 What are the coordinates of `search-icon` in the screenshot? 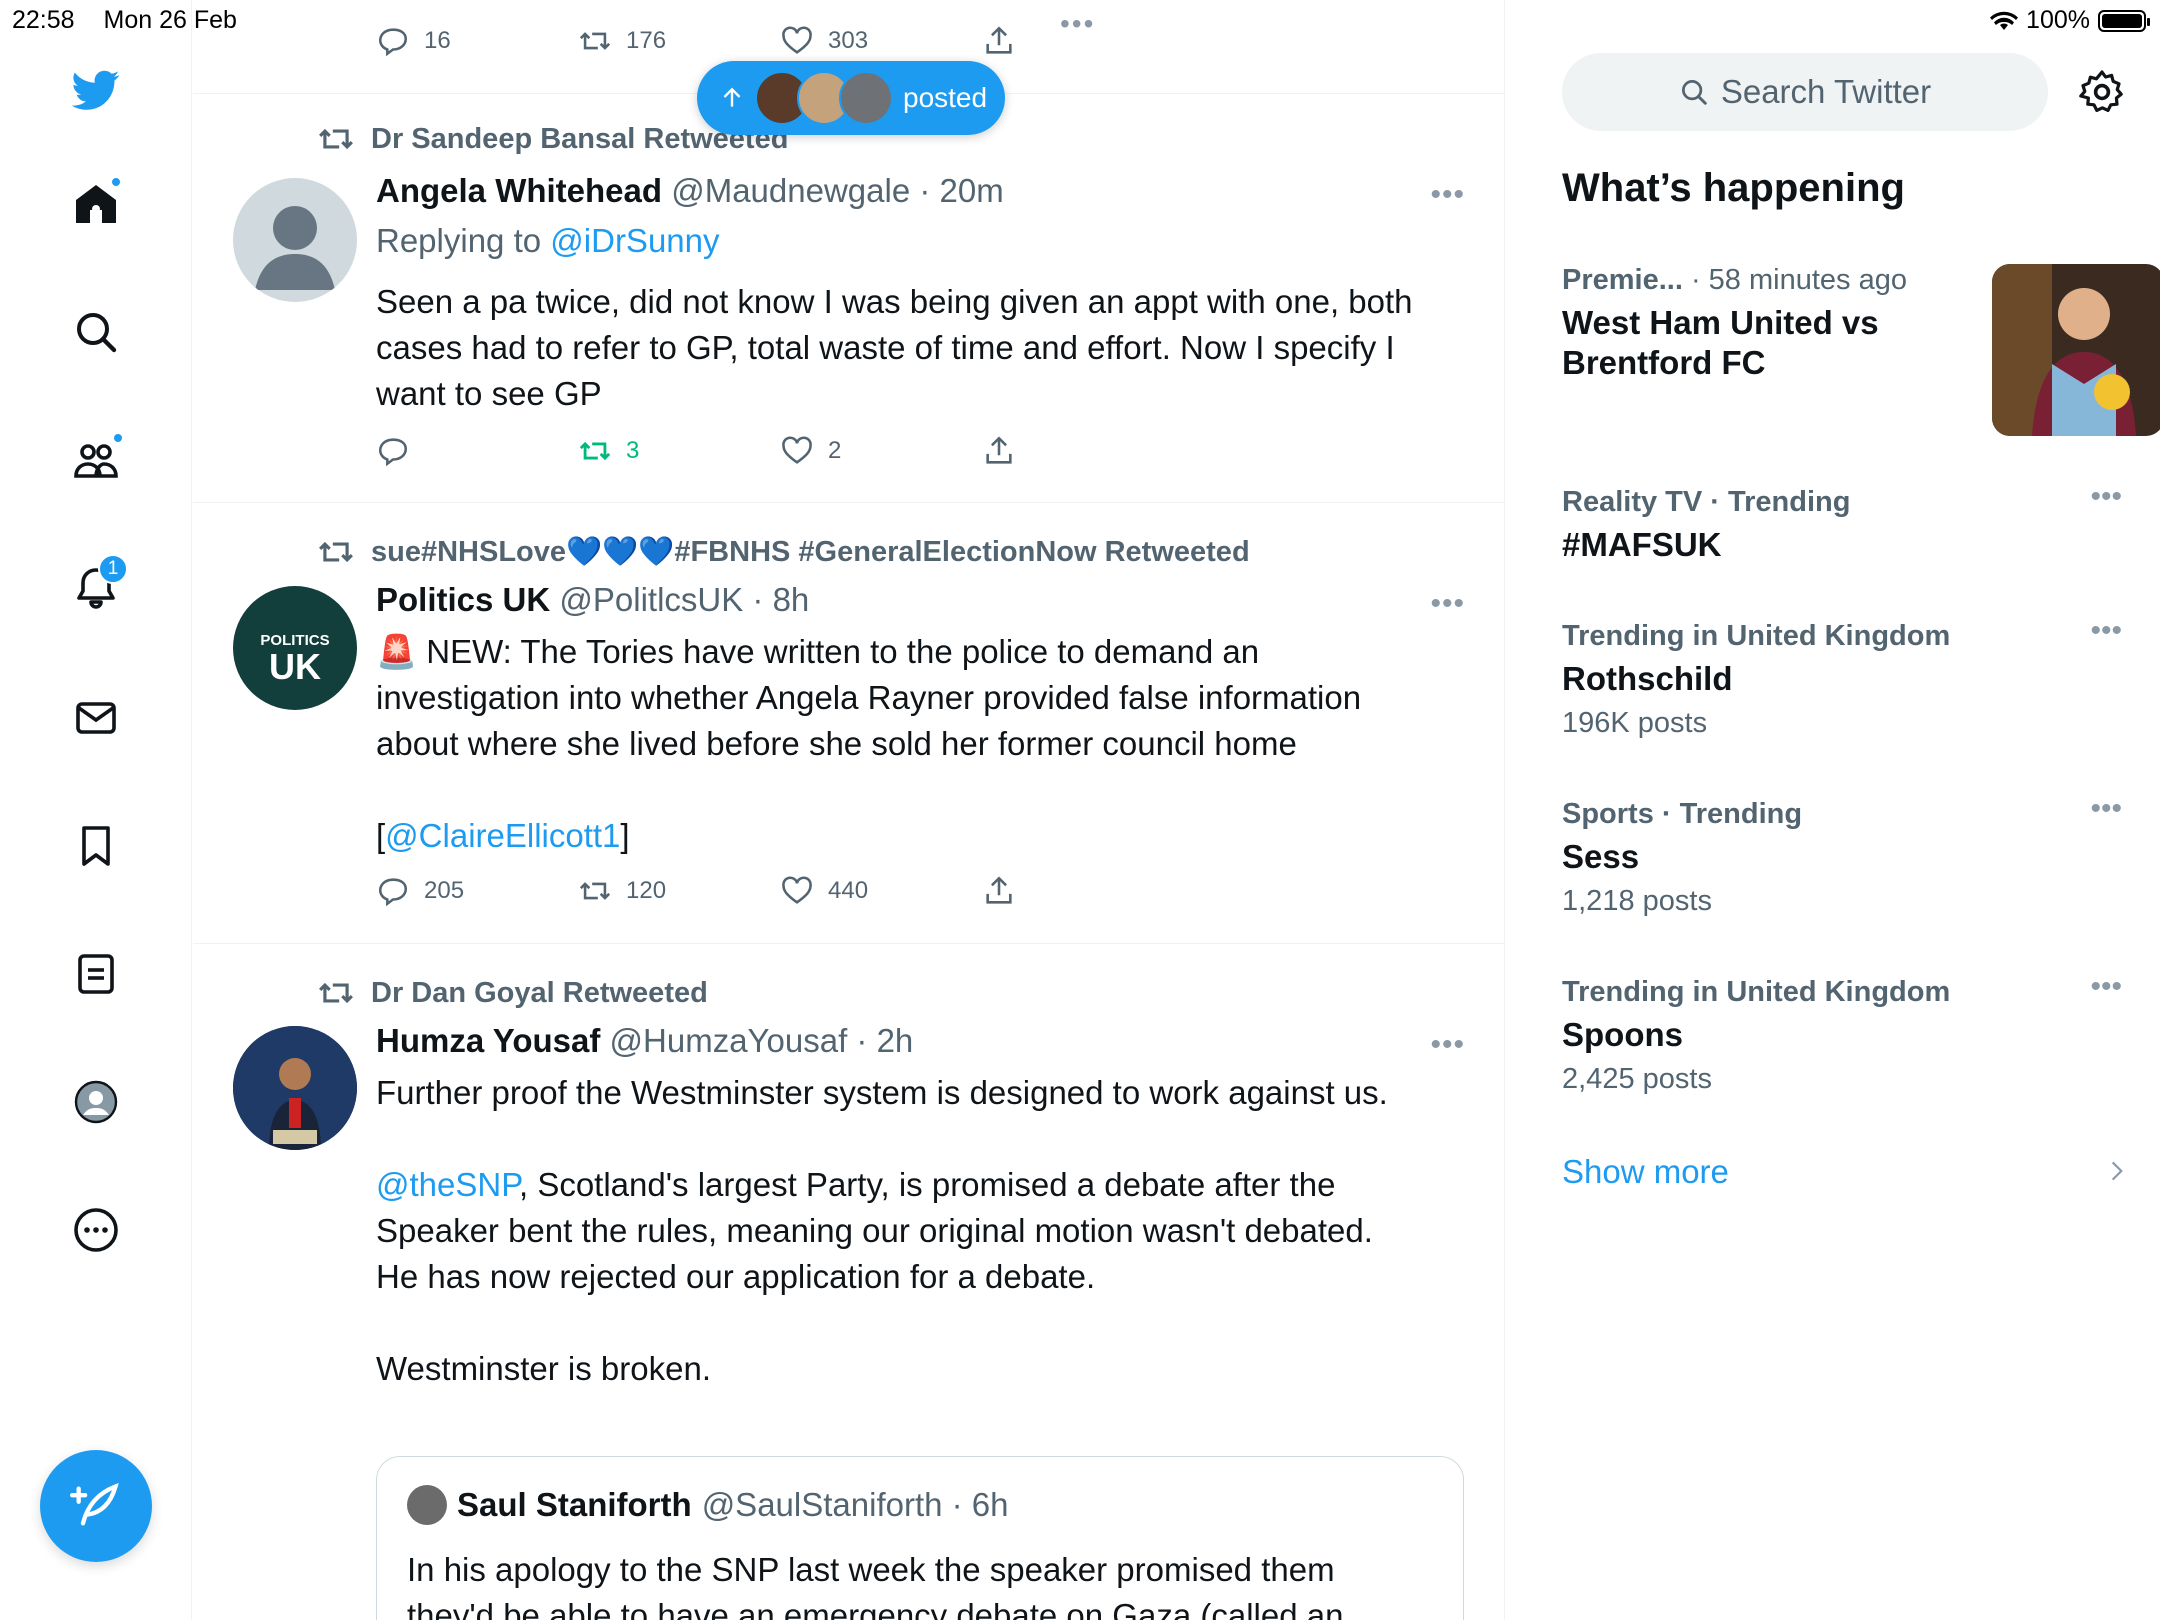 It's located at (97, 333).